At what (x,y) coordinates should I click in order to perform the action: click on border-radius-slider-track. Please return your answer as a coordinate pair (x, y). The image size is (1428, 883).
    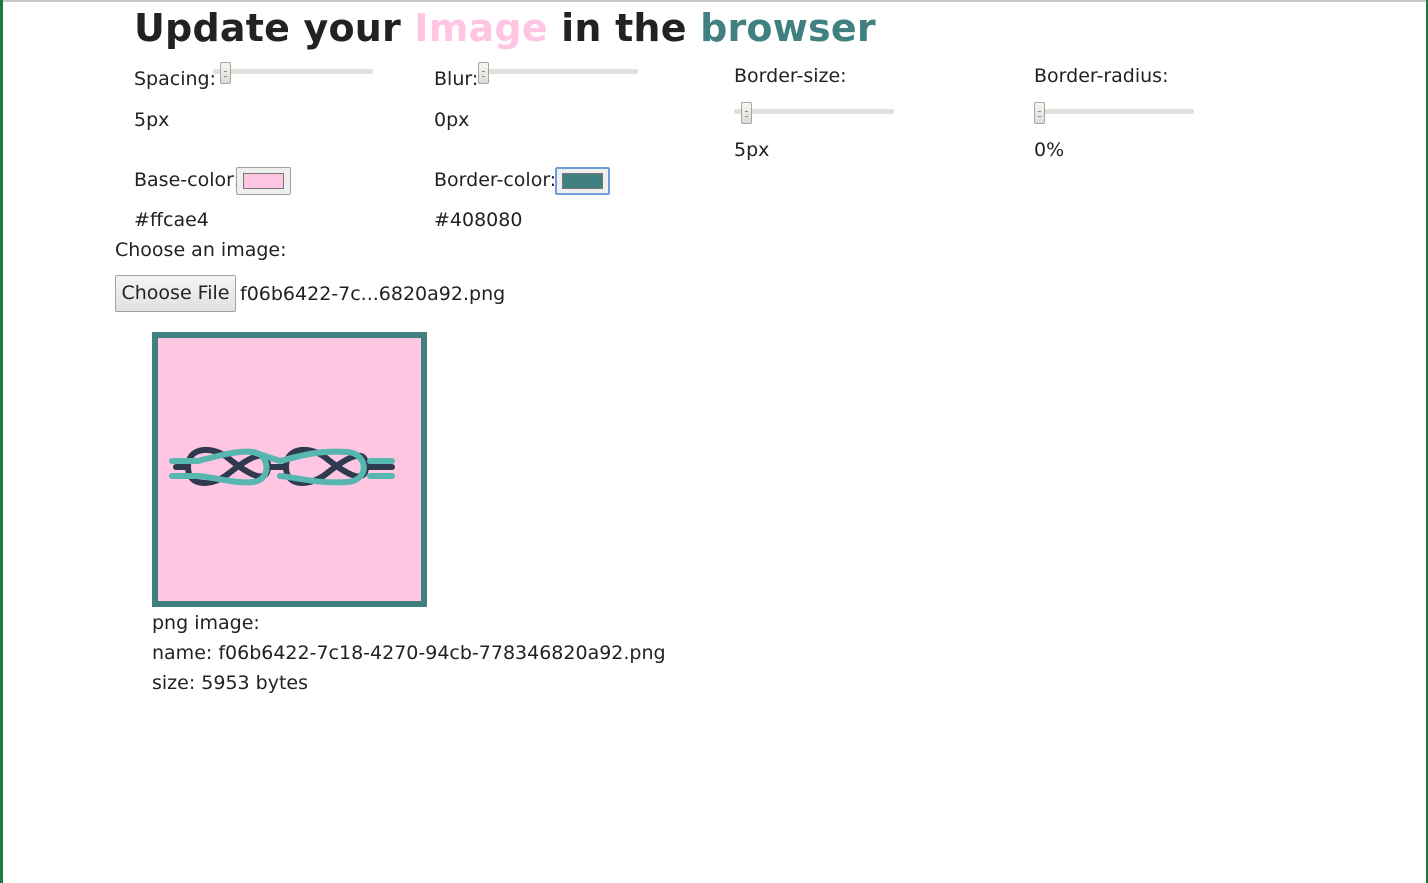
    Looking at the image, I should click on (1114, 111).